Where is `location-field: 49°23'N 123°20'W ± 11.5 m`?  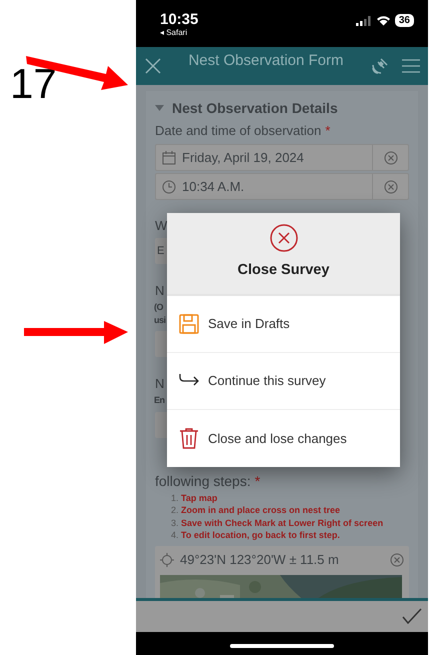
location-field: 49°23'N 123°20'W ± 11.5 m is located at coordinates (282, 572).